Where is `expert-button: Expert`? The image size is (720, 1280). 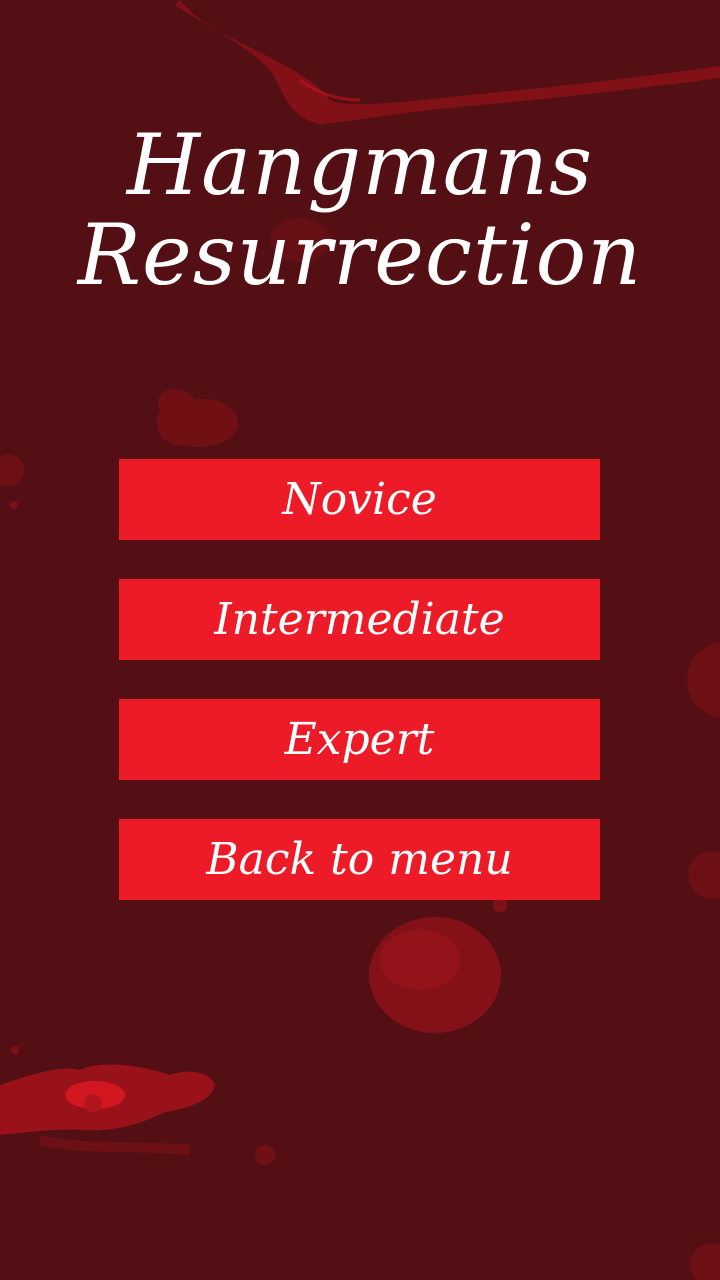 expert-button: Expert is located at coordinates (359, 739).